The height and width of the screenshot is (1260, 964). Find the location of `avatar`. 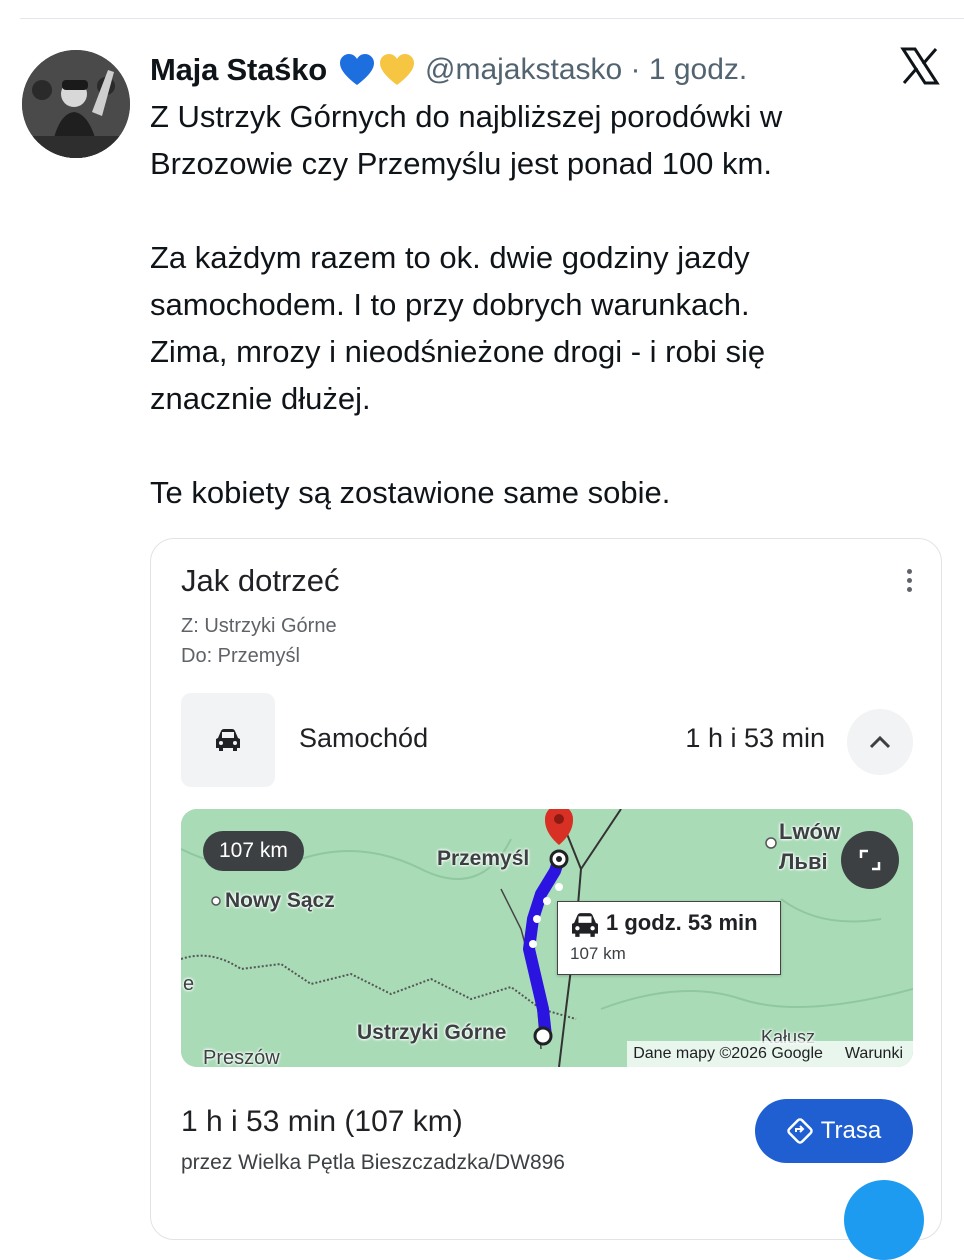

avatar is located at coordinates (76, 104).